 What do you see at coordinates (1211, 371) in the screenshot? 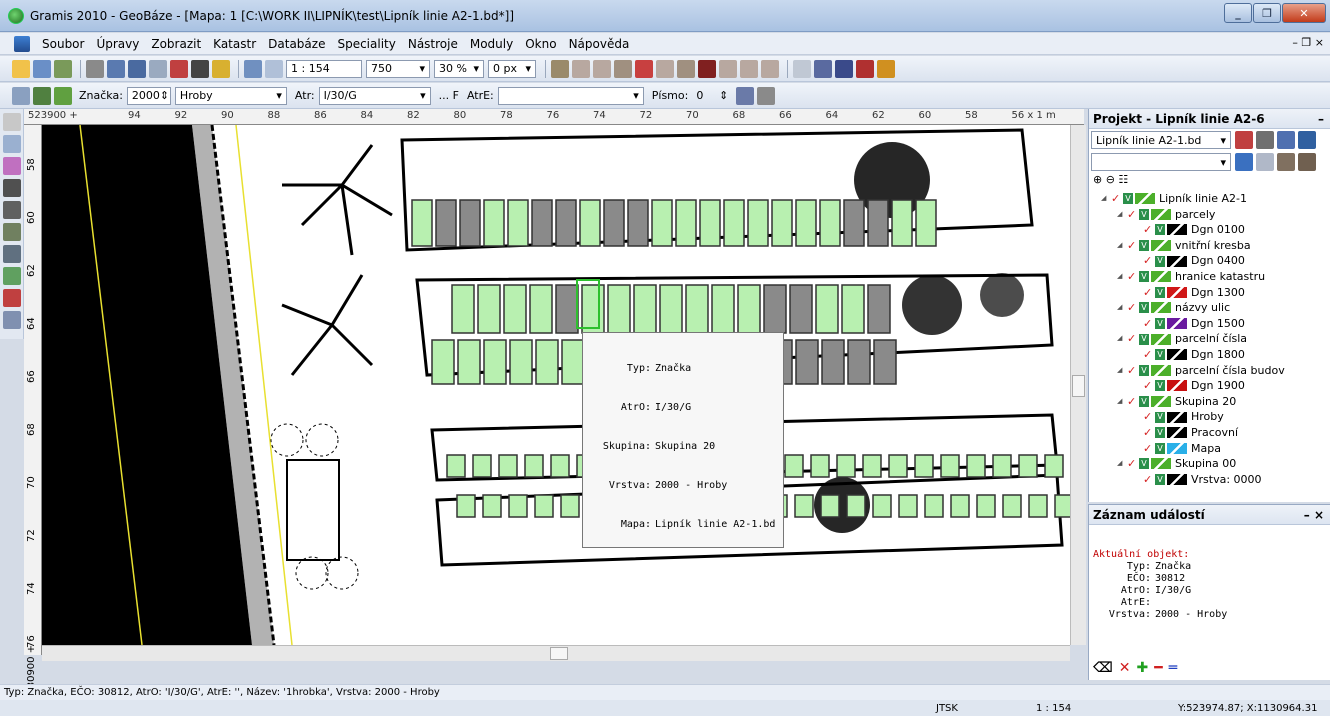
I see `layer-tree-item: ◢ ✓ Vparcelní čísla budov` at bounding box center [1211, 371].